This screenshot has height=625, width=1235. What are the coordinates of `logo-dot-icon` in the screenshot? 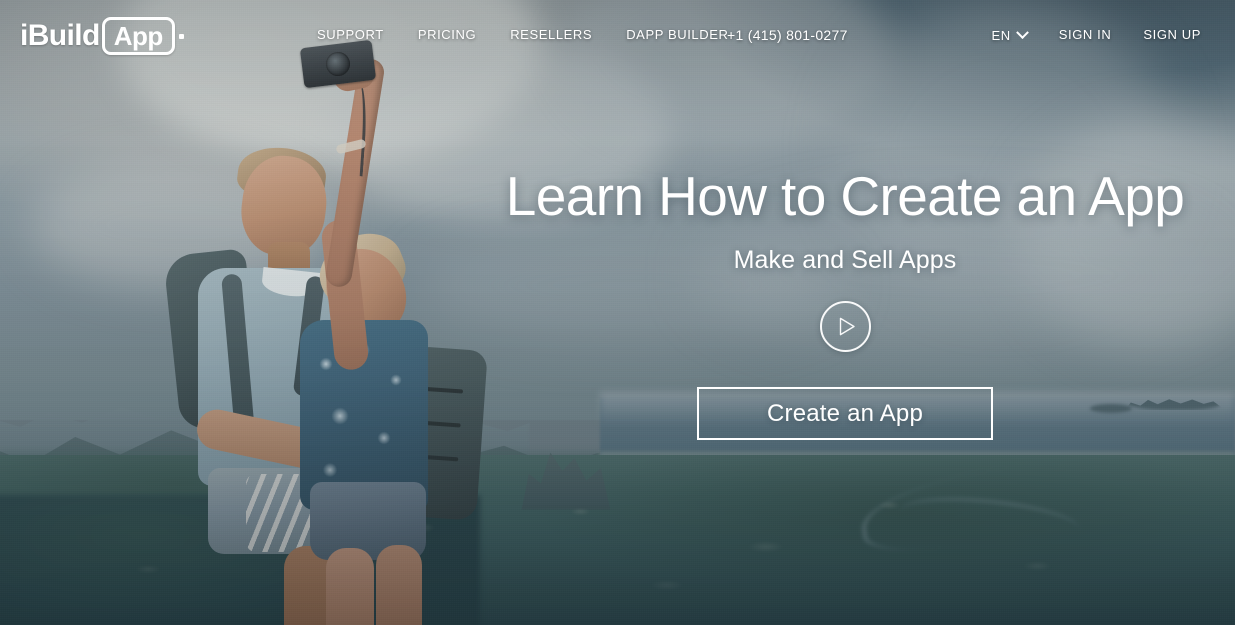 It's located at (181, 36).